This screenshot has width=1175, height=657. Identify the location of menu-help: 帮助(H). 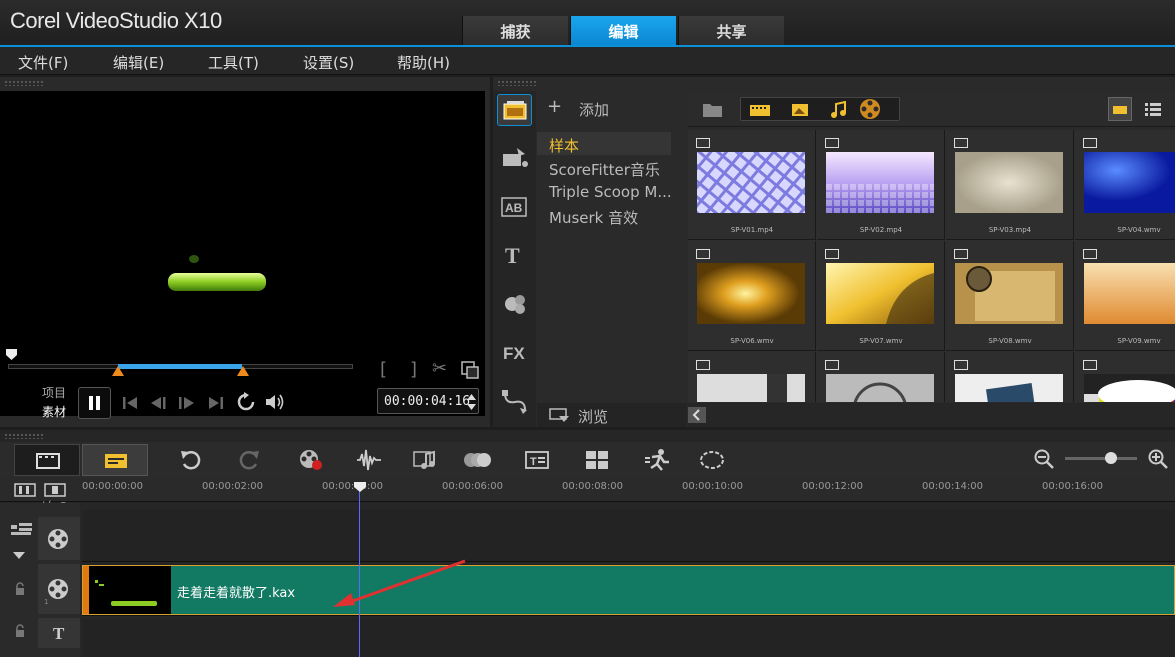
(423, 62).